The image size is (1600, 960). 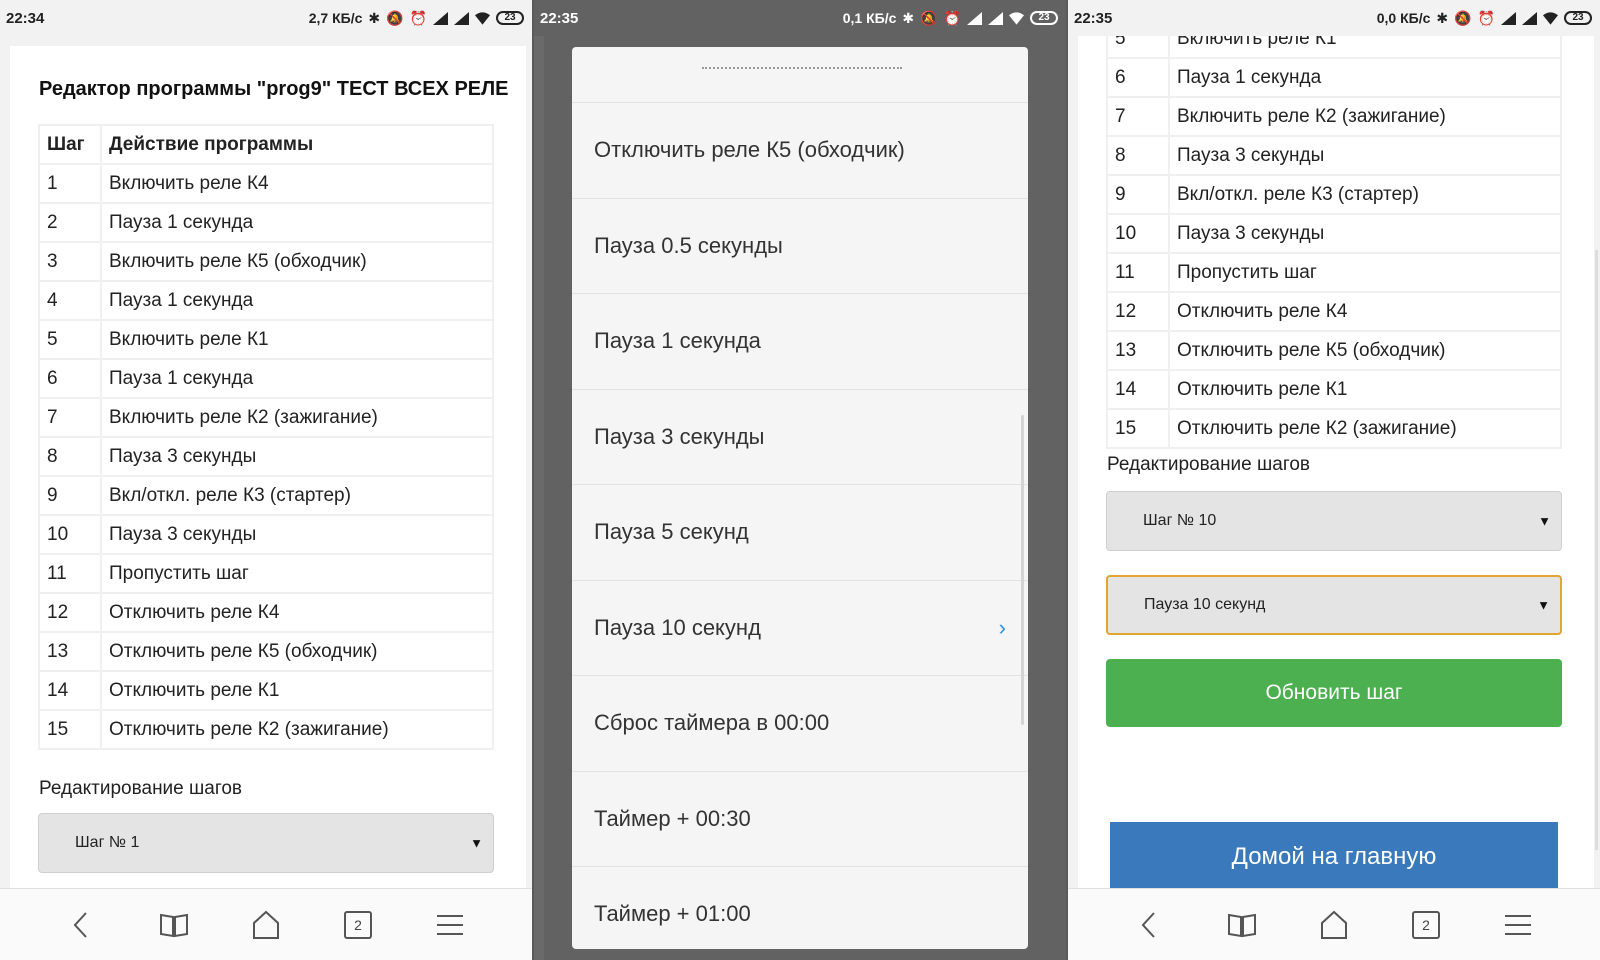 I want to click on option-label: Пауза 5 секунд, so click(x=671, y=532).